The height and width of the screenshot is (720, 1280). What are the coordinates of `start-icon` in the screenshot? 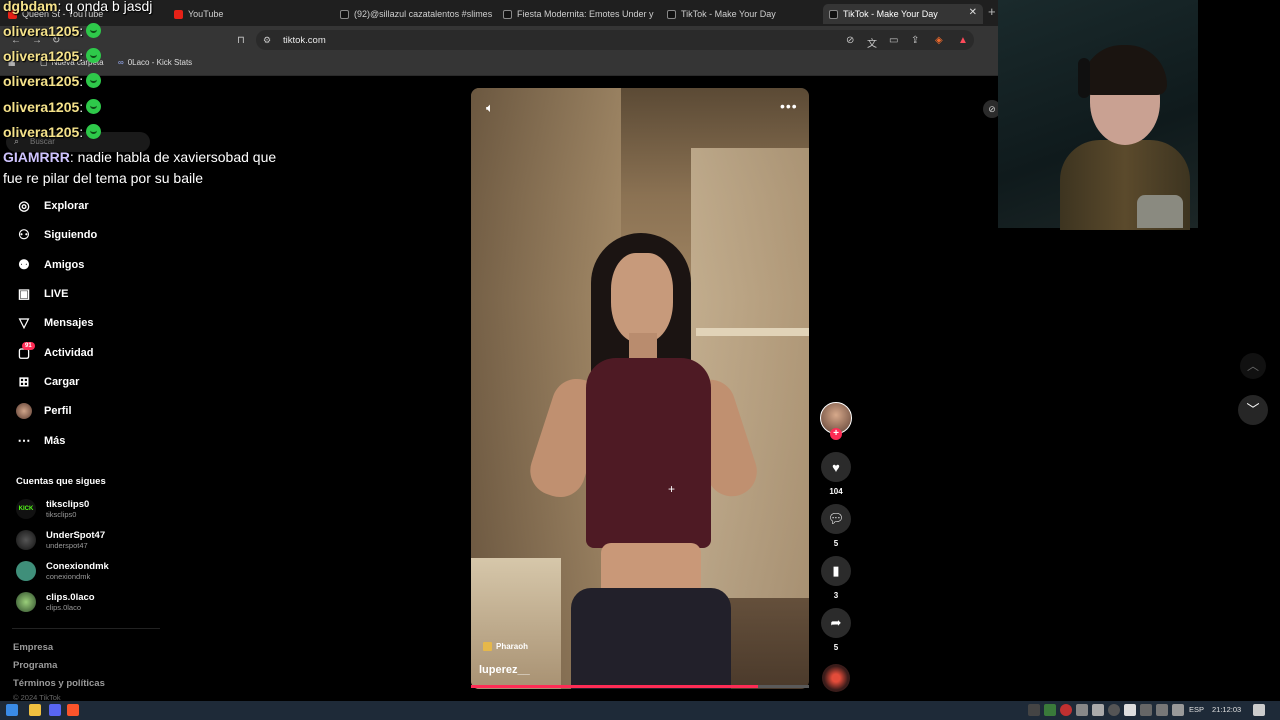 It's located at (12, 710).